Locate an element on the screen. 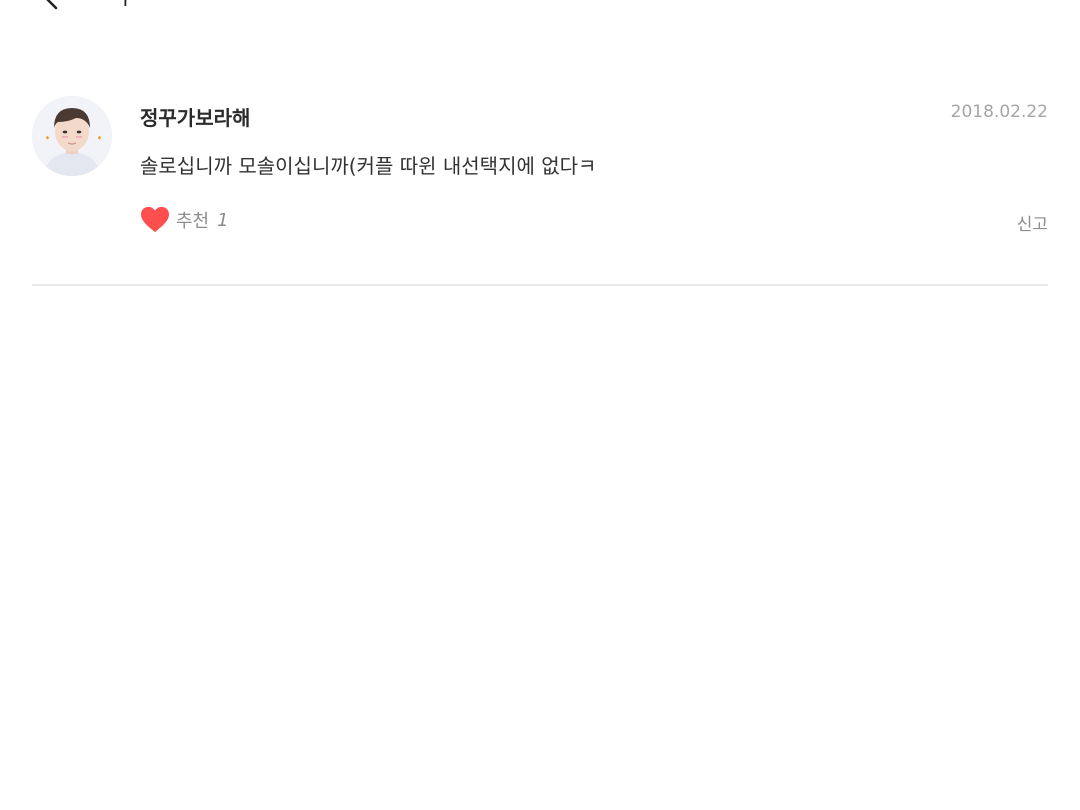  back-arrow-icon is located at coordinates (52, 5).